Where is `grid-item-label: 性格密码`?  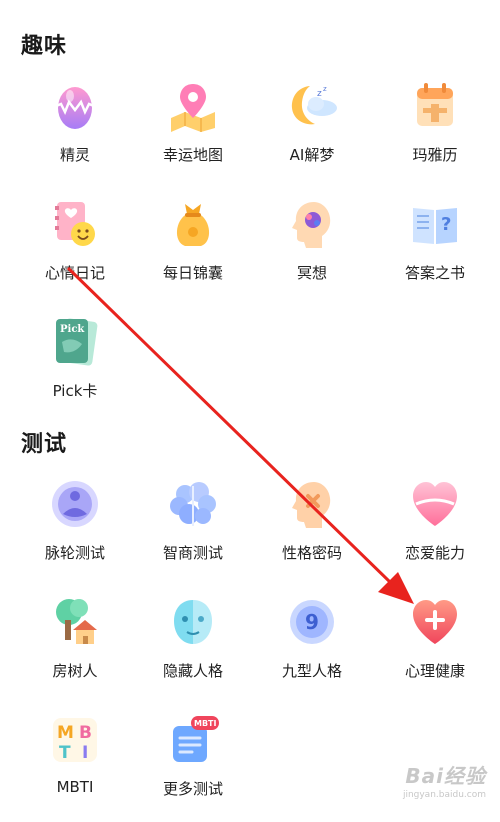
grid-item-label: 性格密码 is located at coordinates (311, 553).